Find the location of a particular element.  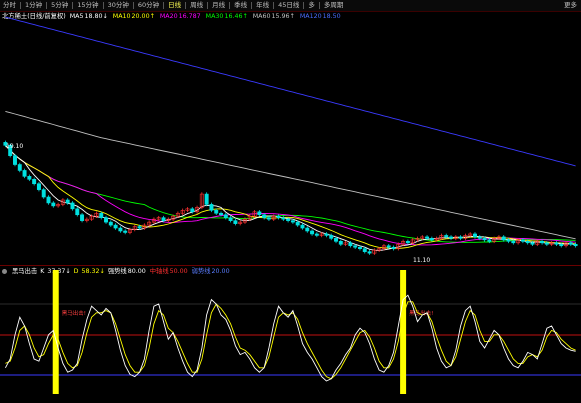

signal-bar is located at coordinates (403, 332).